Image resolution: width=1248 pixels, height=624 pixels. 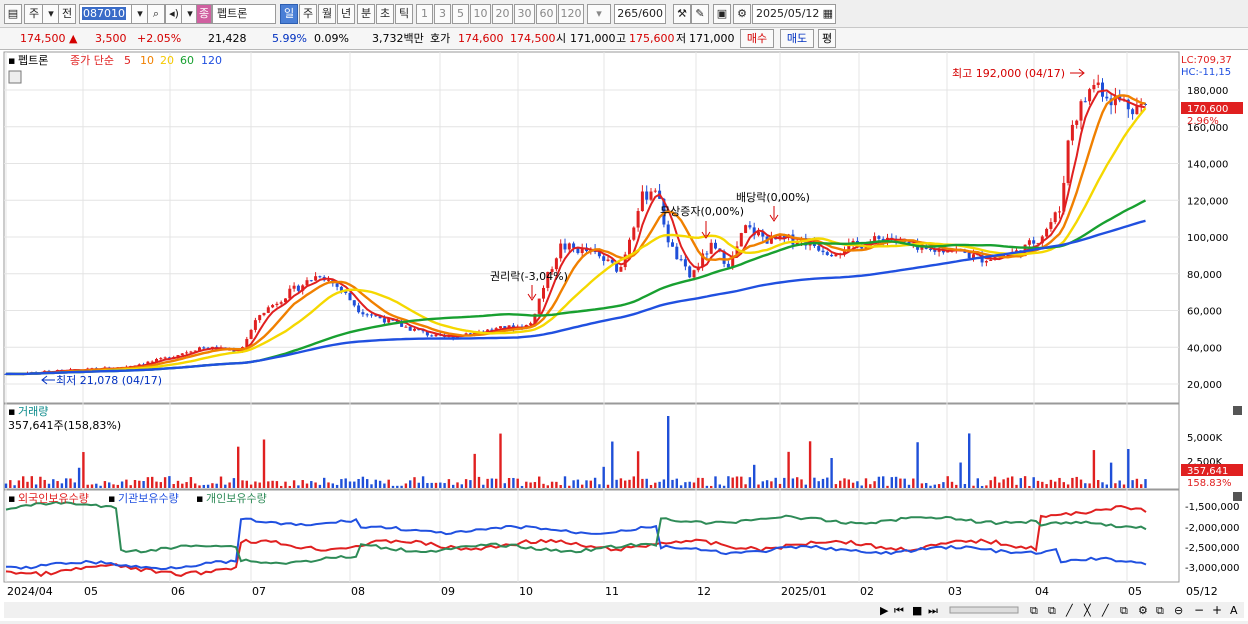 What do you see at coordinates (867, 591) in the screenshot?
I see `x-axis-label: 02` at bounding box center [867, 591].